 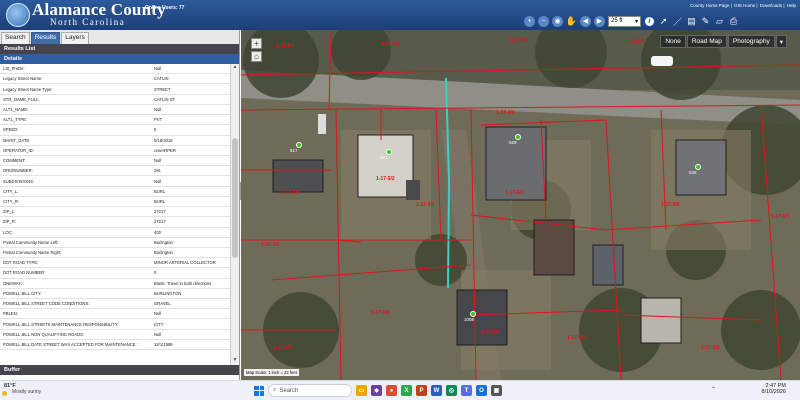 I want to click on clock-date: 8/10/2026, so click(x=773, y=392).